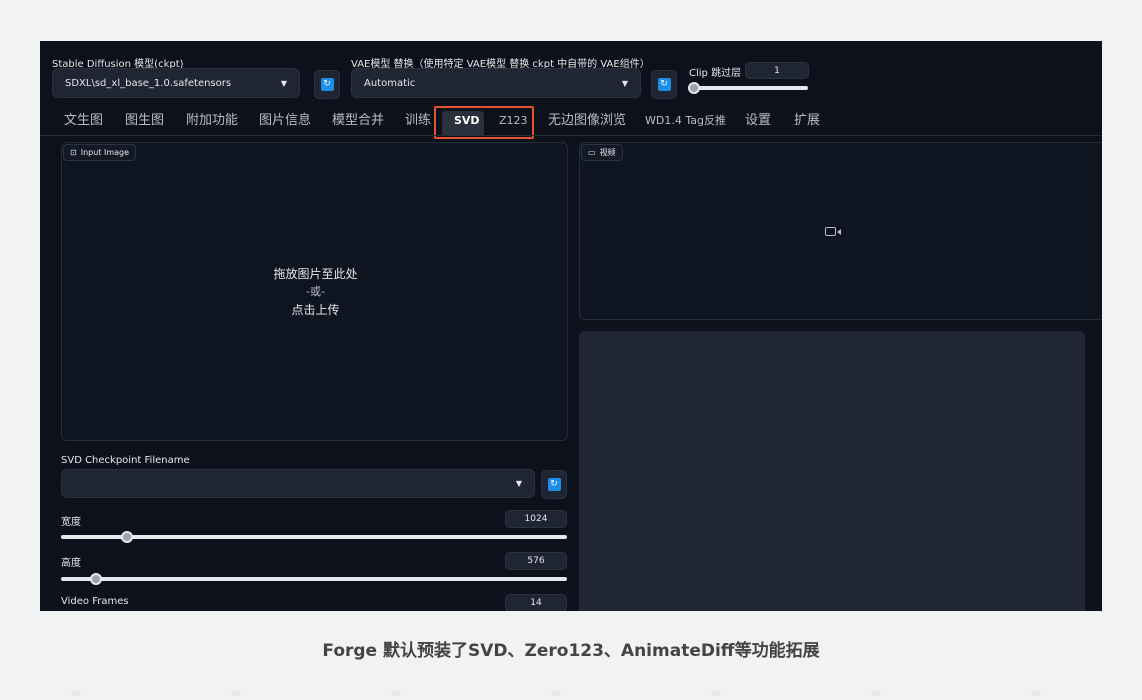  Describe the element at coordinates (571, 651) in the screenshot. I see `caption: Forge 默认预装了SVD、Zero123、AnimateDiff等功能拓展` at that location.